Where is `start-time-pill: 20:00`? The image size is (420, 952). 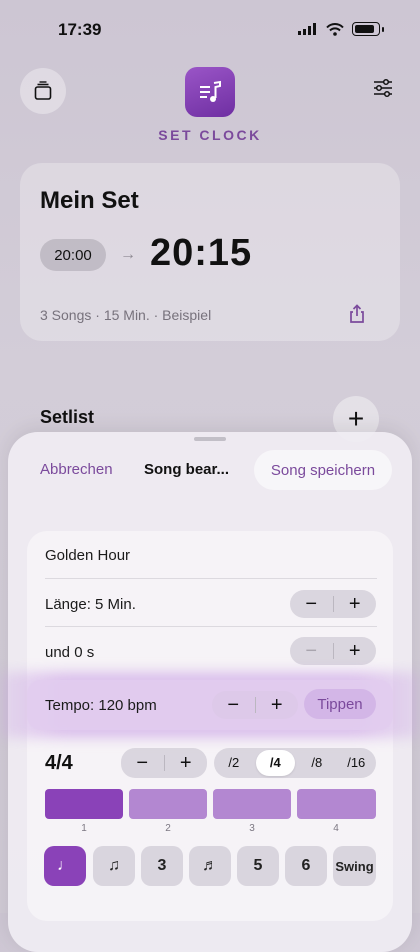 start-time-pill: 20:00 is located at coordinates (73, 255).